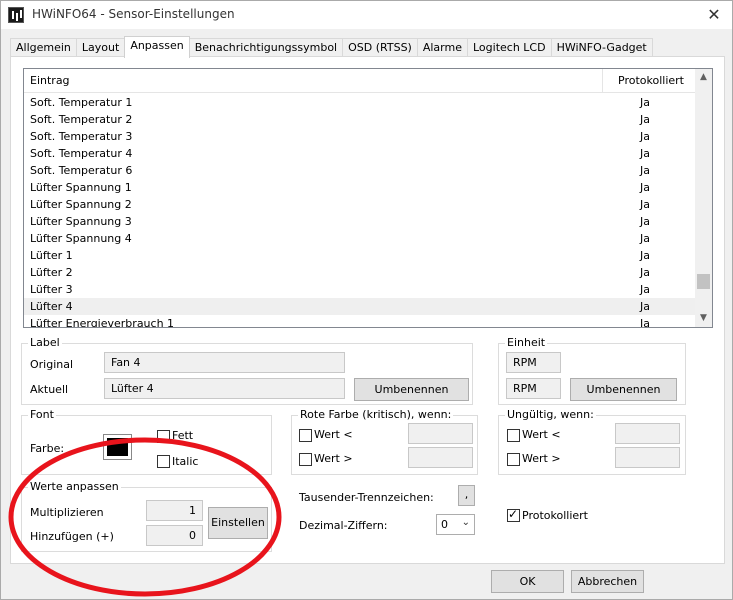 Image resolution: width=733 pixels, height=600 pixels. What do you see at coordinates (51, 306) in the screenshot?
I see `list-item-entry: Lüfter 4` at bounding box center [51, 306].